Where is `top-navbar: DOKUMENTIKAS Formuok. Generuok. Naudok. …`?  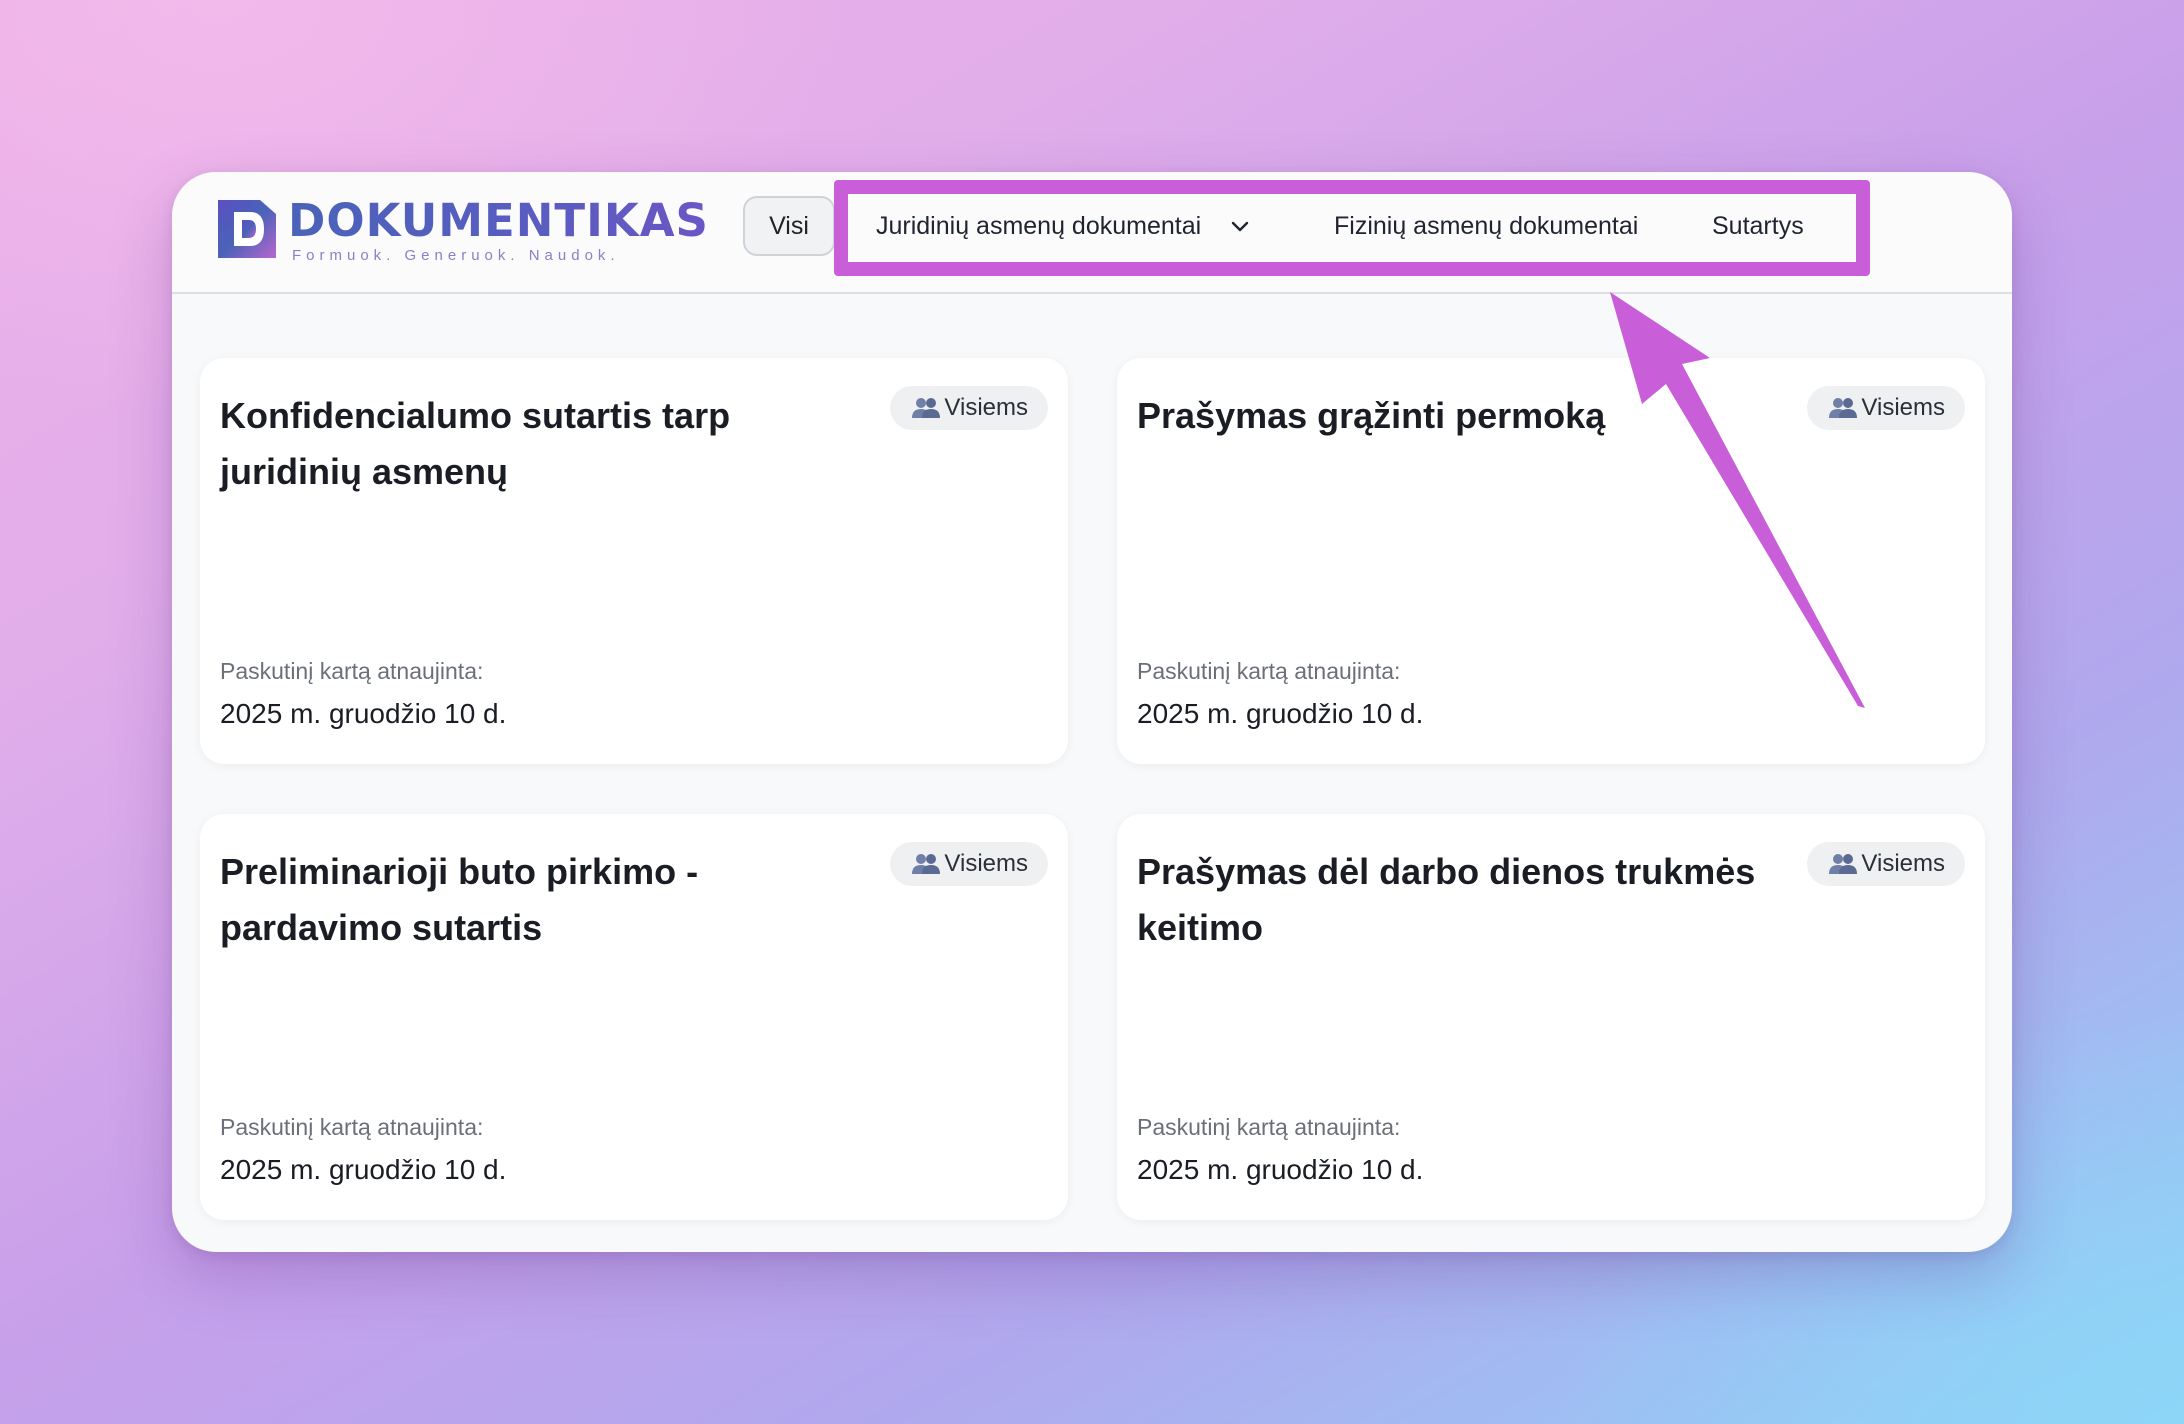 top-navbar: DOKUMENTIKAS Formuok. Generuok. Naudok. … is located at coordinates (1092, 233).